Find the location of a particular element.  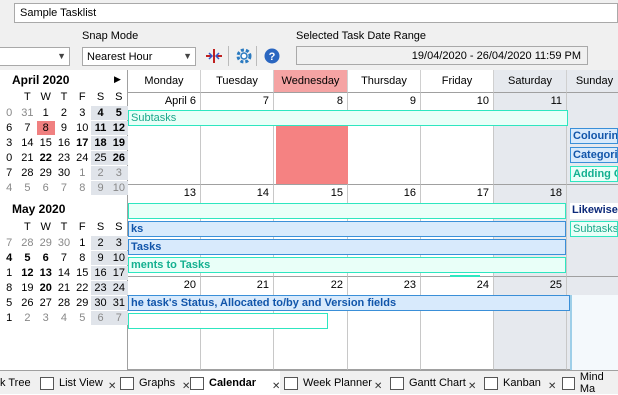

view-combo: ▼ is located at coordinates (35, 56).